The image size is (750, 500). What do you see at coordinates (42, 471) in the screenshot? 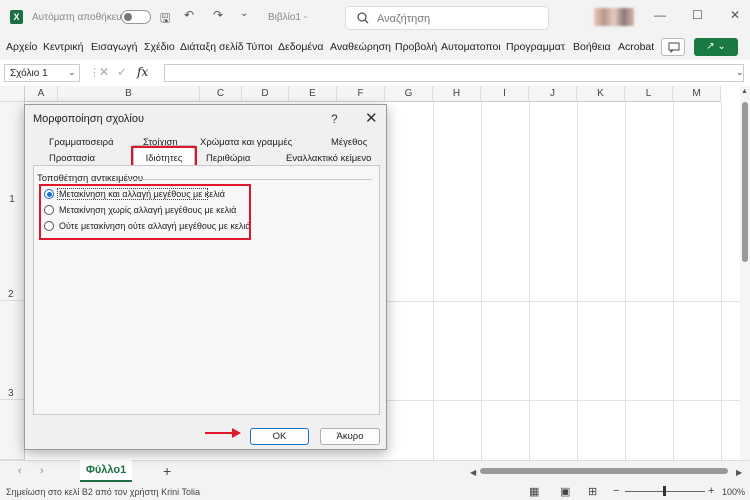
I see `next-sheet-icon: ›` at bounding box center [42, 471].